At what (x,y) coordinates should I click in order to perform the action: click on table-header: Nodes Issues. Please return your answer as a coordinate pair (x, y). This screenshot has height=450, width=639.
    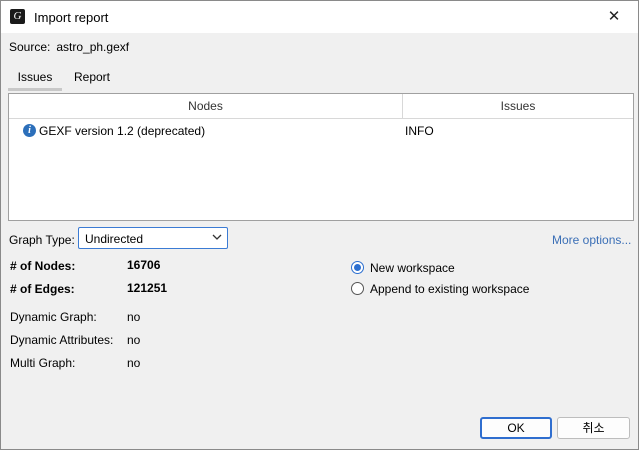
    Looking at the image, I should click on (321, 106).